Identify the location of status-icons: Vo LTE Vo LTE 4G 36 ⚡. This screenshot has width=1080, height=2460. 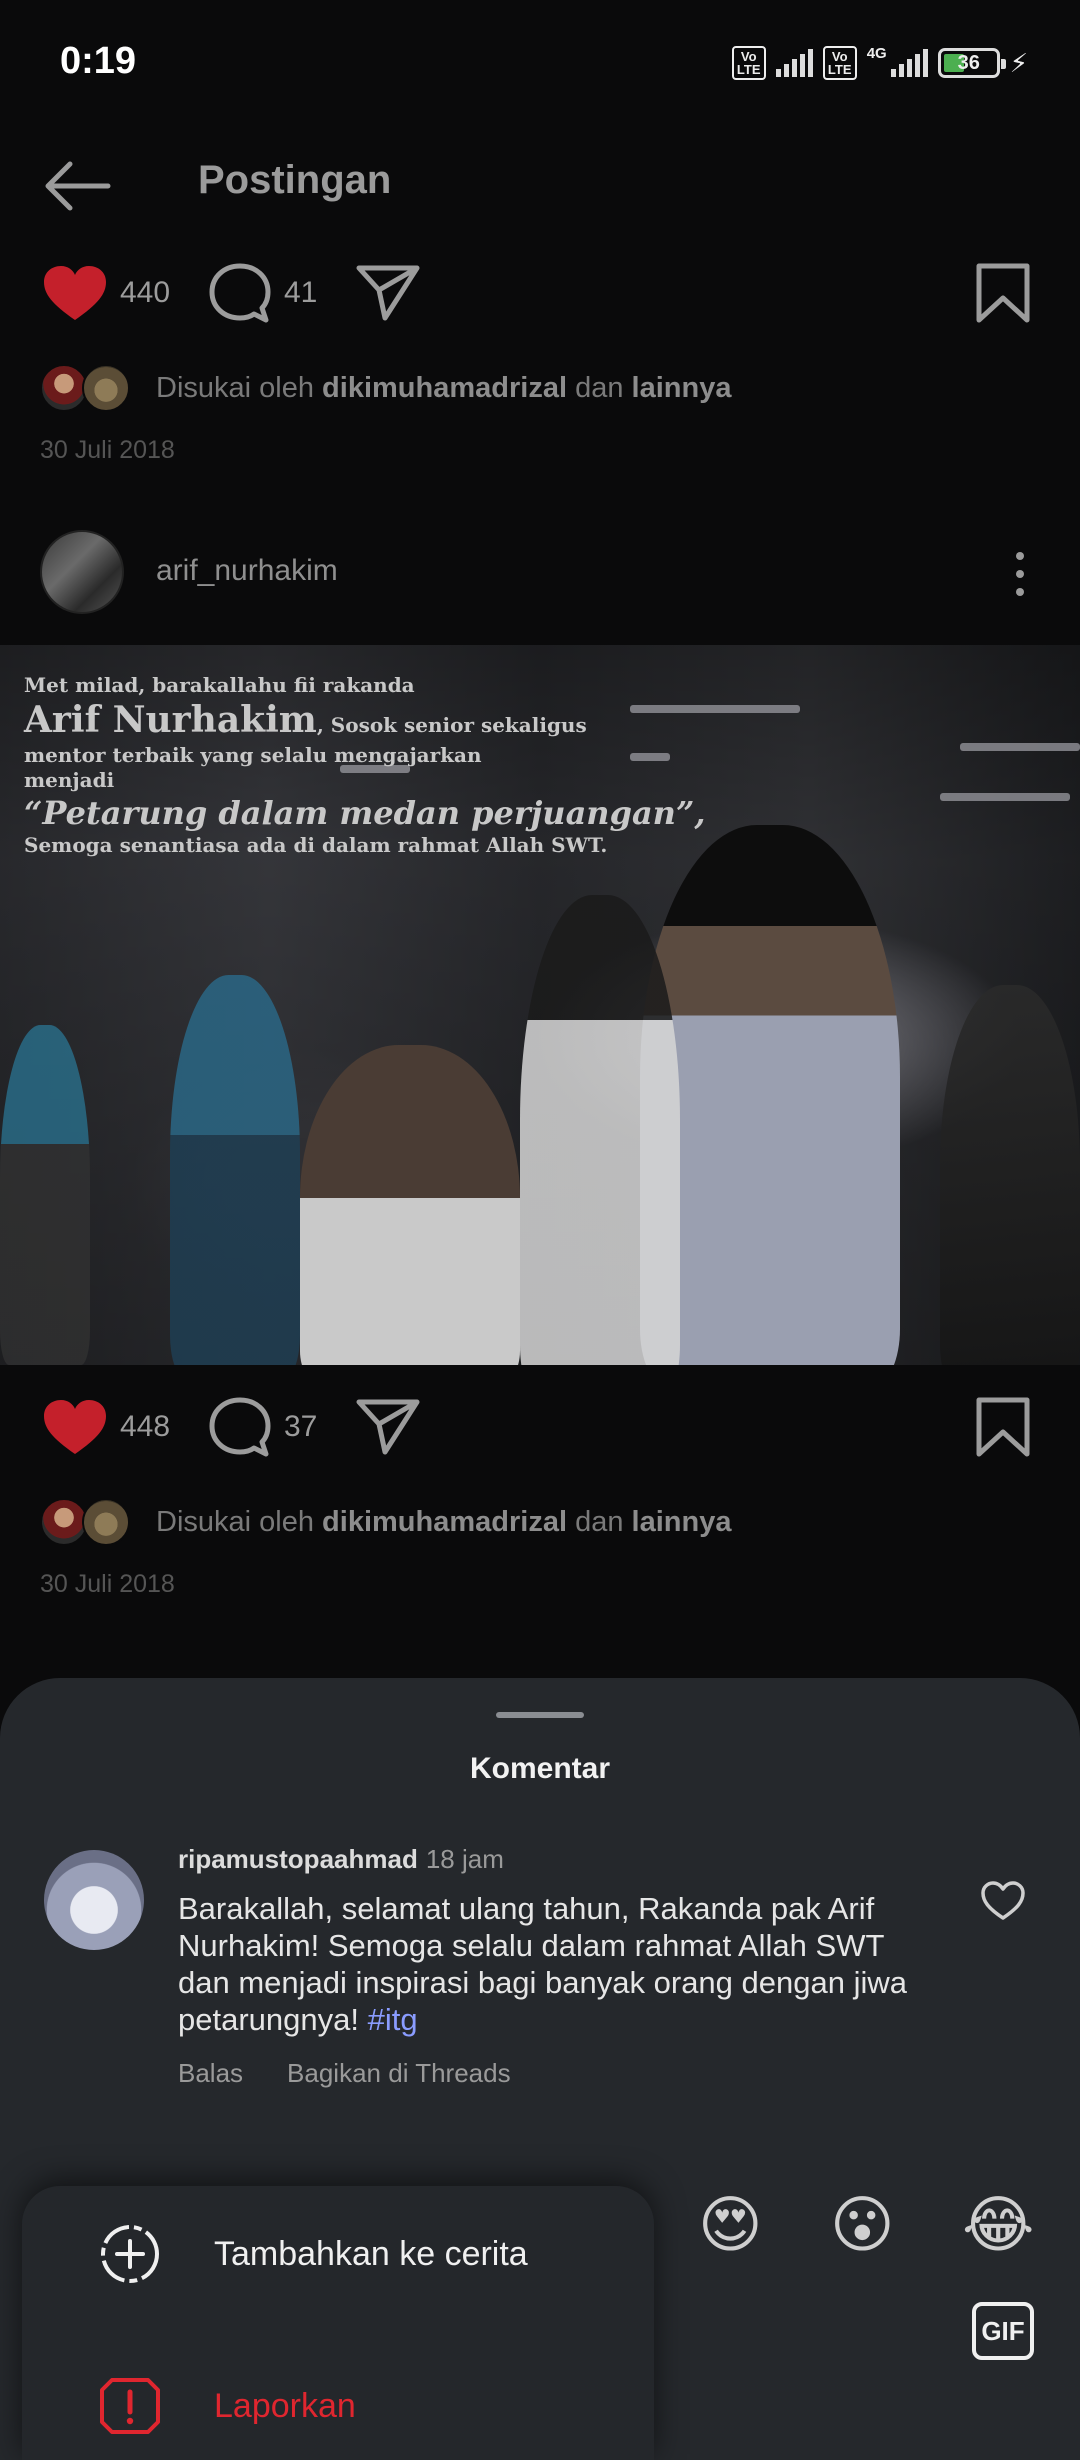
(879, 62).